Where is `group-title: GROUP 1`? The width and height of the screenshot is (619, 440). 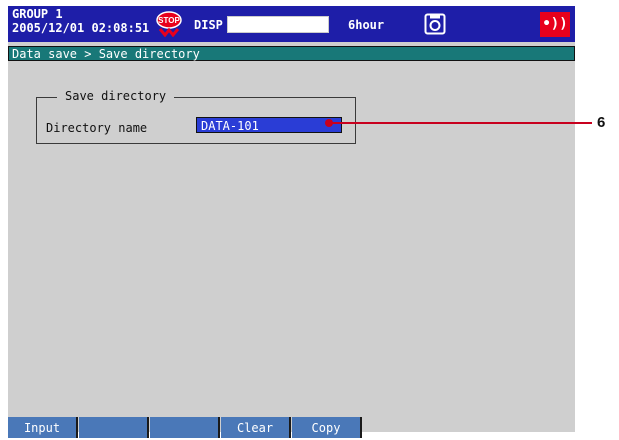
group-title: GROUP 1 is located at coordinates (37, 14).